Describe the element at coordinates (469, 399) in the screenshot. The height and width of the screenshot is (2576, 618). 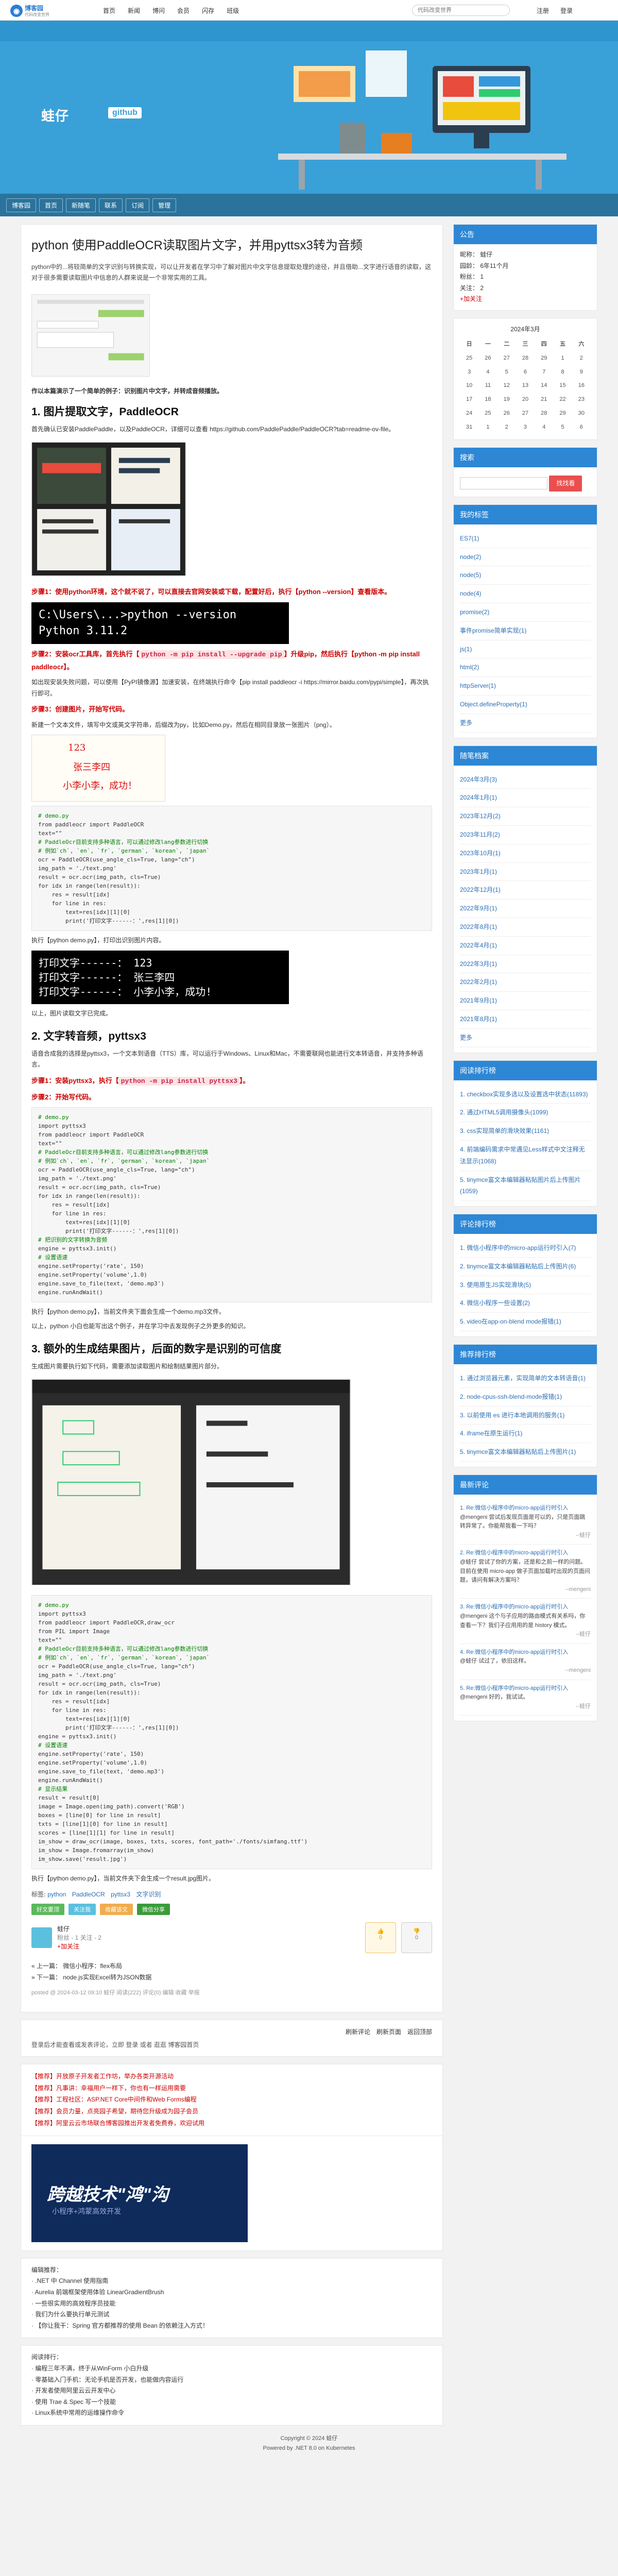
I see `calendar-day: 17` at that location.